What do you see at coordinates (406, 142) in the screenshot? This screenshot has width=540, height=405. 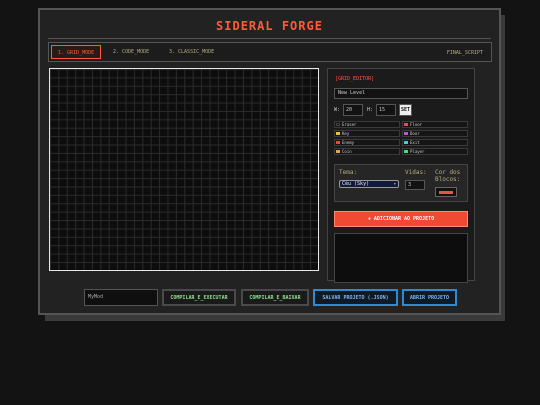 I see `exit-swatch` at bounding box center [406, 142].